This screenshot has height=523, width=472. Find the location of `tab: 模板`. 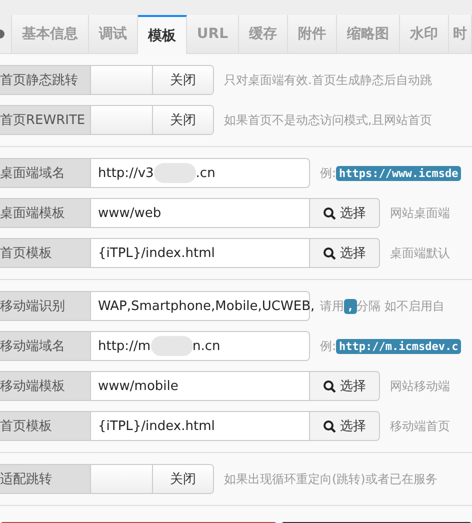

tab: 模板 is located at coordinates (162, 34).